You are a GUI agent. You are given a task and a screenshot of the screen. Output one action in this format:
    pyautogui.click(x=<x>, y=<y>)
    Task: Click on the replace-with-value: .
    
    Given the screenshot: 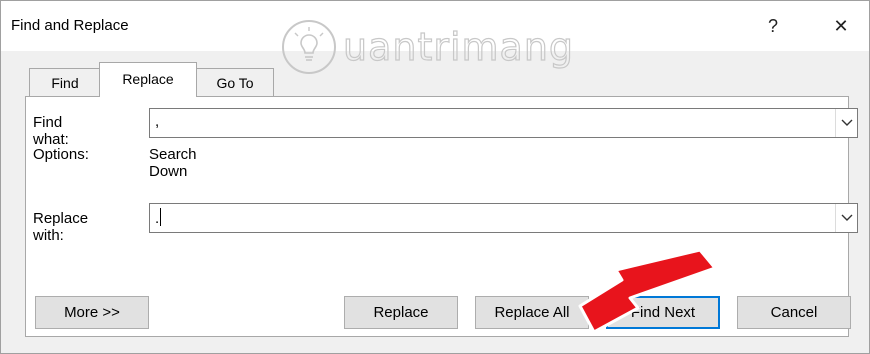 What is the action you would take?
    pyautogui.click(x=158, y=217)
    